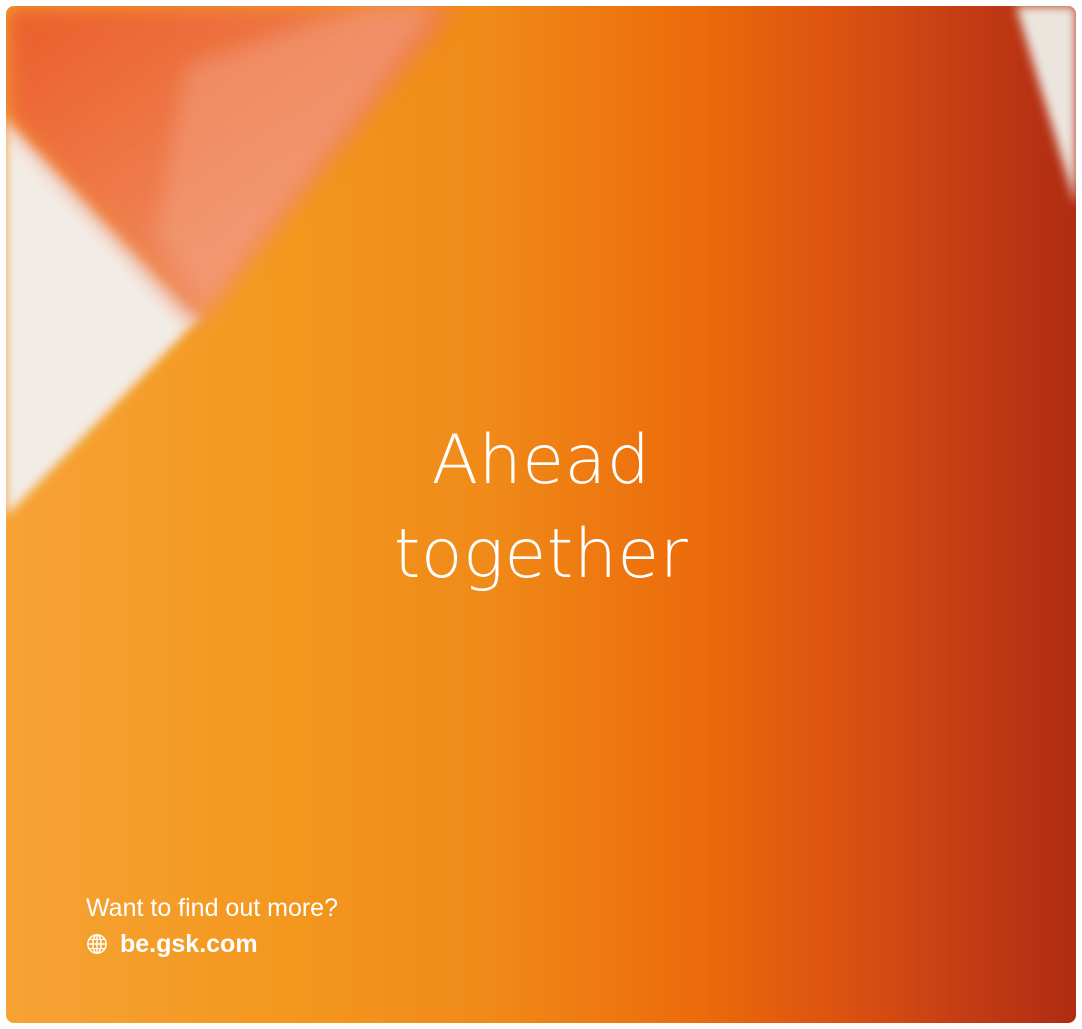  What do you see at coordinates (189, 944) in the screenshot?
I see `website-link-text: be.gsk.com` at bounding box center [189, 944].